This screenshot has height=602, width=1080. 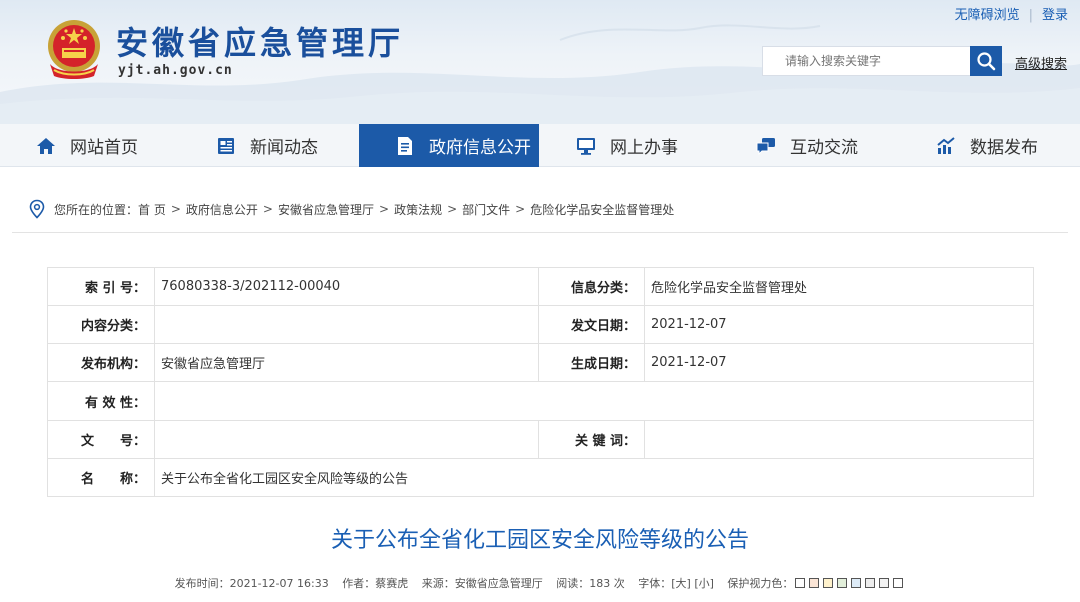 What do you see at coordinates (1055, 15) in the screenshot?
I see `login-link: 登录` at bounding box center [1055, 15].